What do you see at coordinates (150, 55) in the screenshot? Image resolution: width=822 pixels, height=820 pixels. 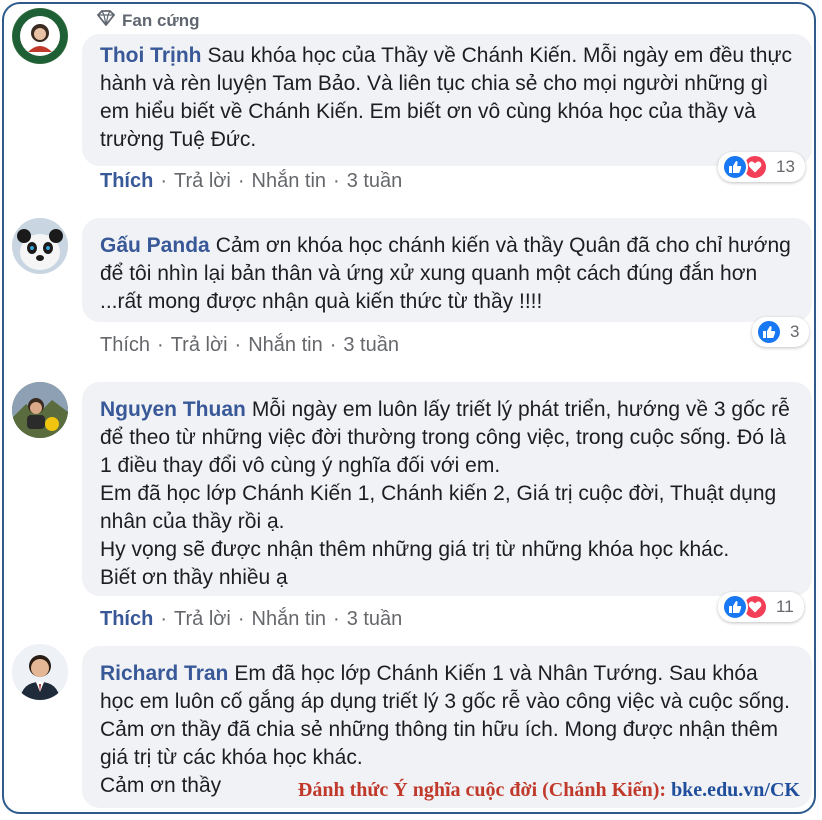 I see `comment-author: Thoi Trịnh` at bounding box center [150, 55].